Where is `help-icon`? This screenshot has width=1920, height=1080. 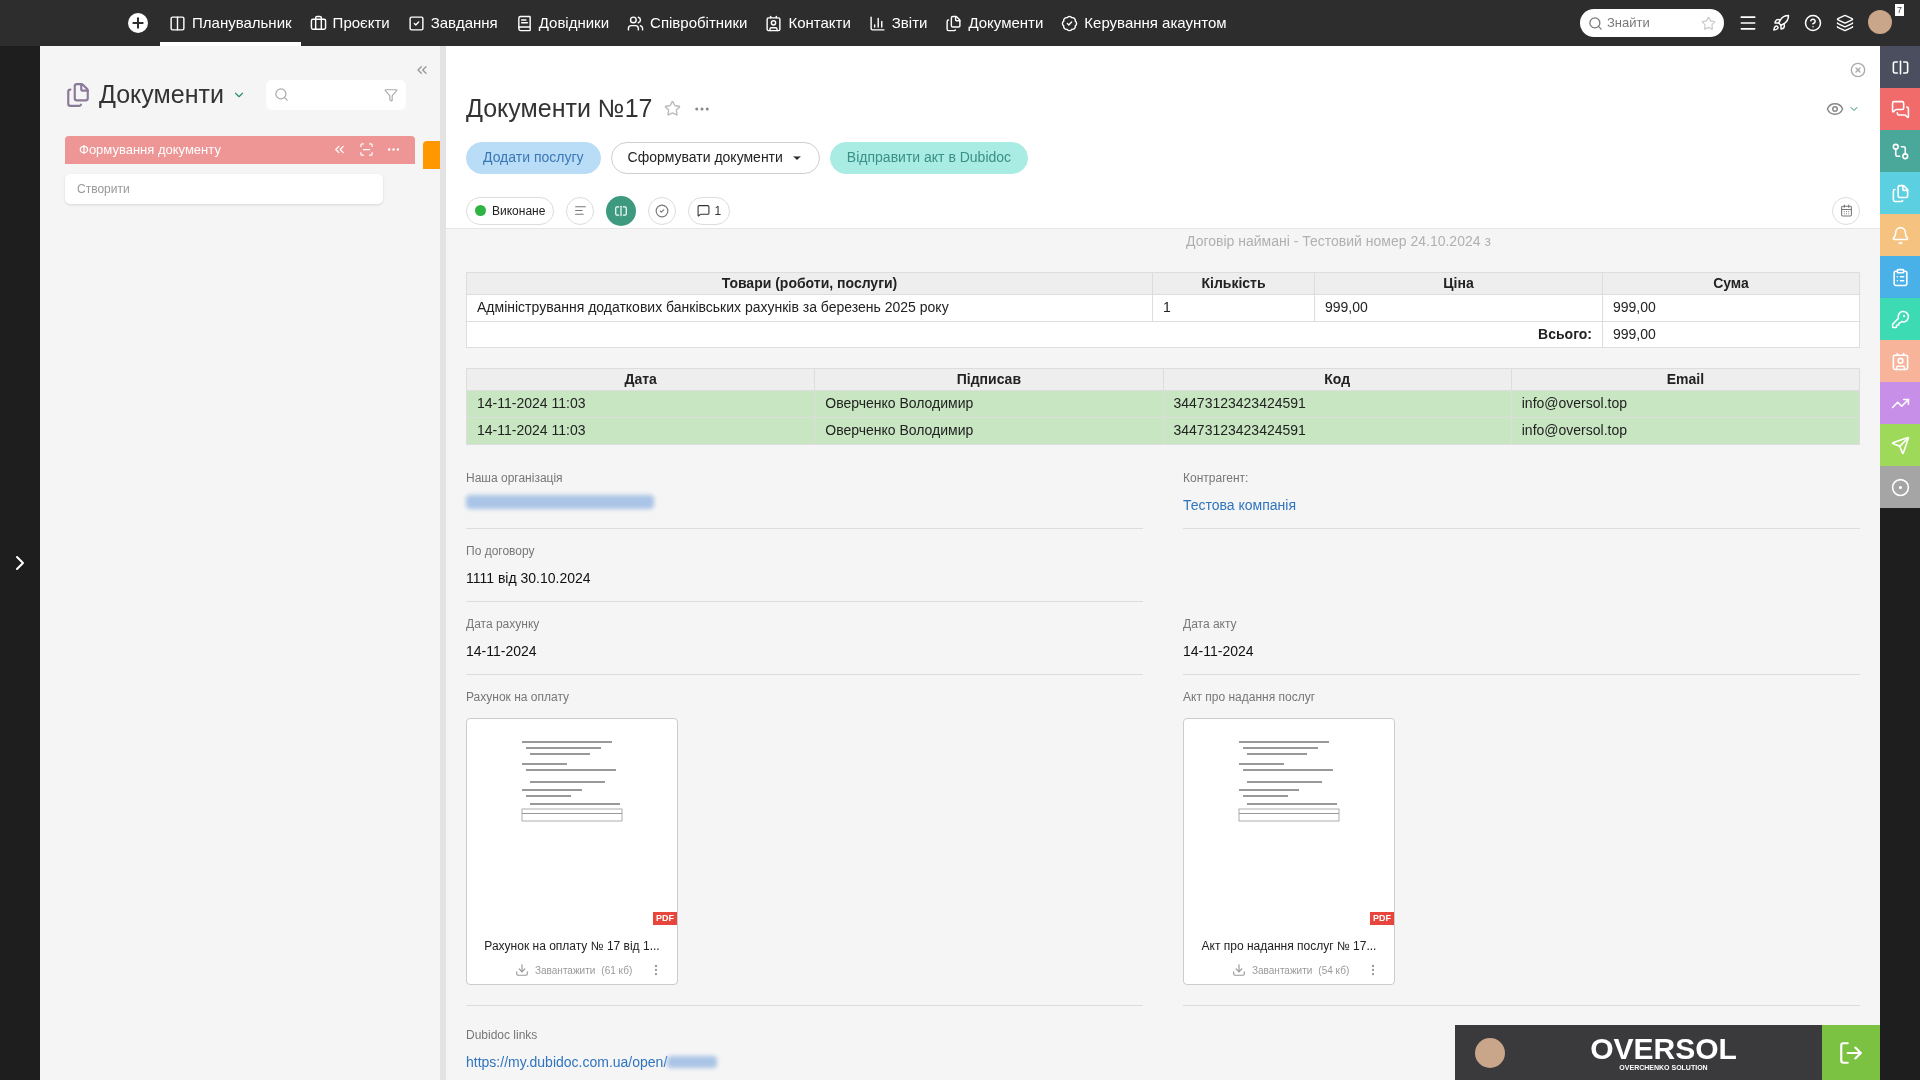 help-icon is located at coordinates (1813, 23).